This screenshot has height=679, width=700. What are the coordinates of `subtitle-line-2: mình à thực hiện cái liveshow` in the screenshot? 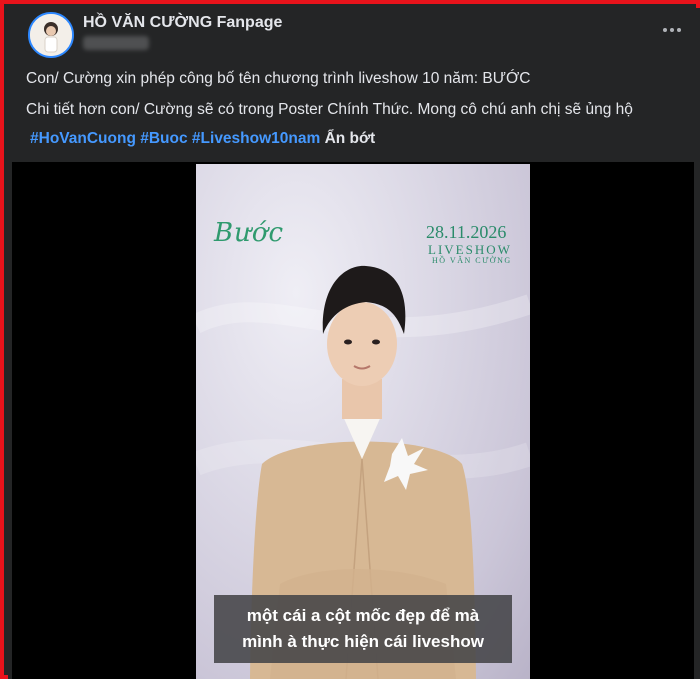 It's located at (363, 641).